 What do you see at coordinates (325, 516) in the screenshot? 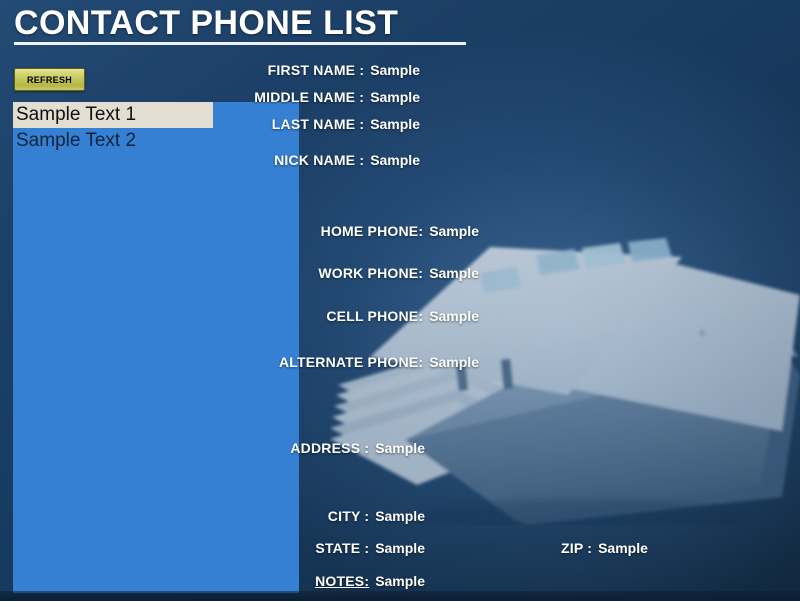
I see `field-city: CITY : Sample` at bounding box center [325, 516].